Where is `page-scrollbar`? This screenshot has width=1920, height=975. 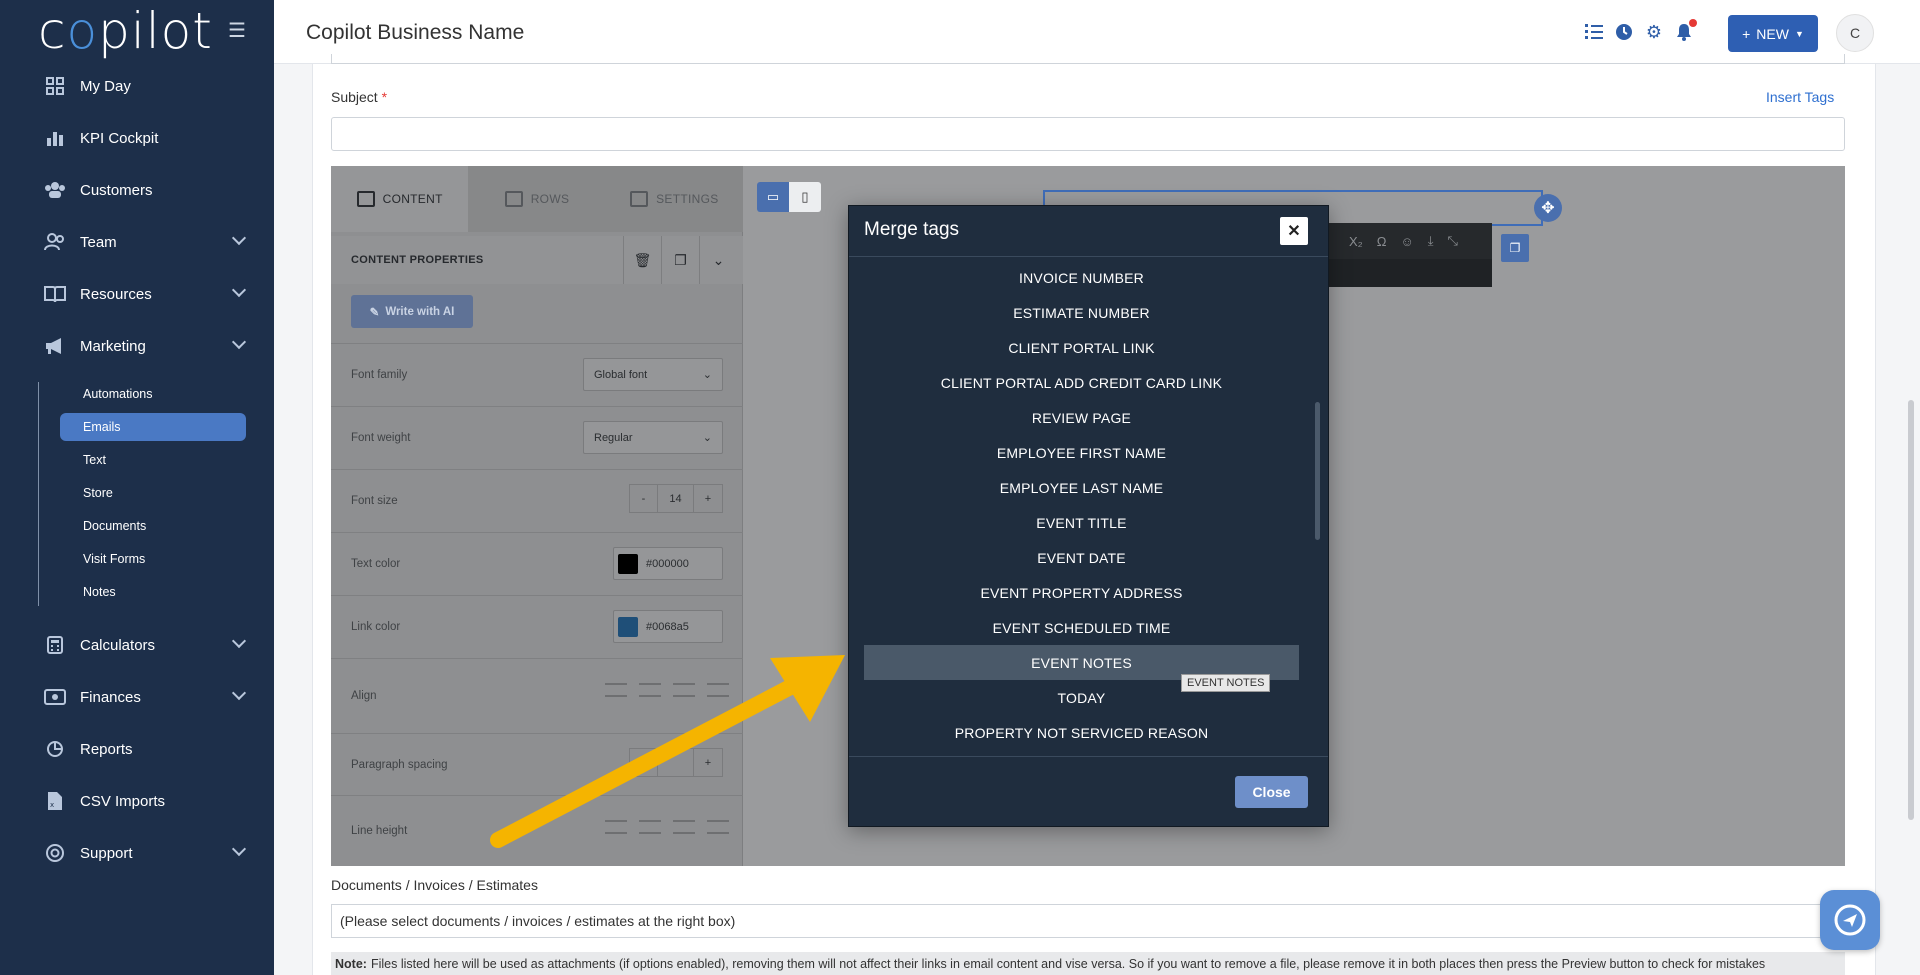
page-scrollbar is located at coordinates (1911, 610).